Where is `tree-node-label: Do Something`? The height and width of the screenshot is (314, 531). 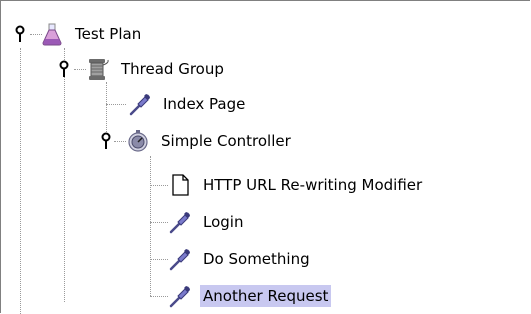 tree-node-label: Do Something is located at coordinates (256, 259).